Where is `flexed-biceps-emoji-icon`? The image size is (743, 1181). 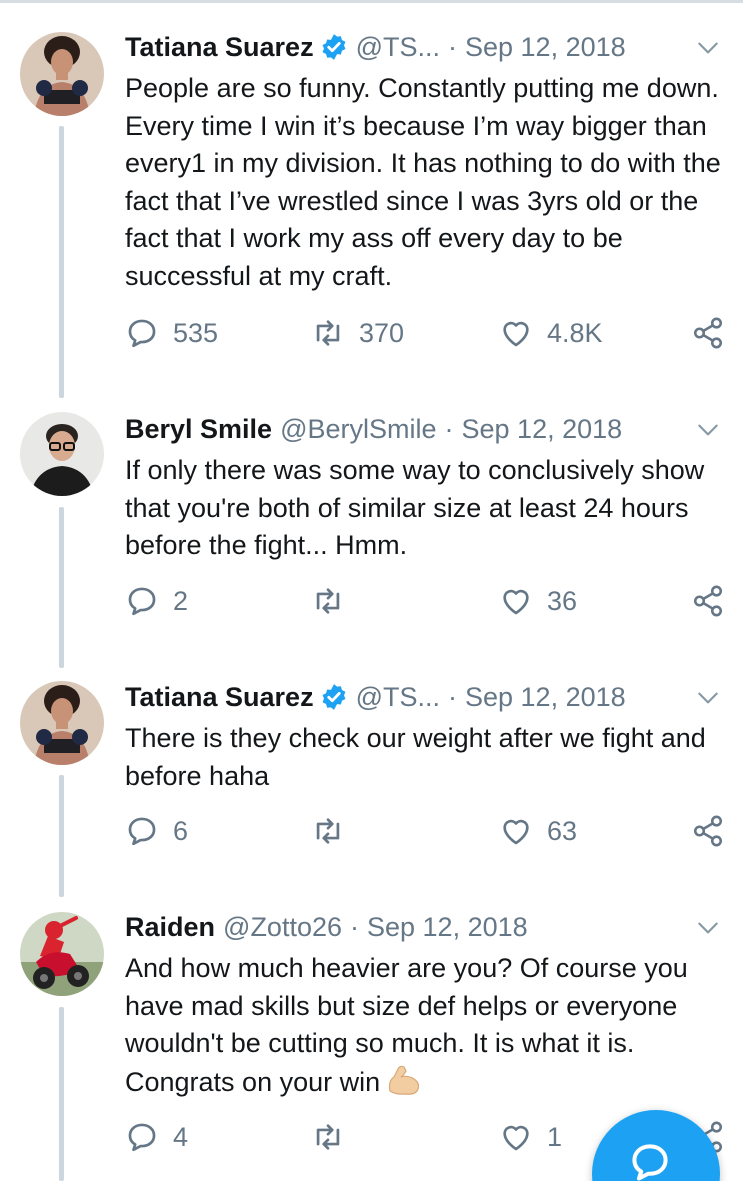
flexed-biceps-emoji-icon is located at coordinates (404, 1080).